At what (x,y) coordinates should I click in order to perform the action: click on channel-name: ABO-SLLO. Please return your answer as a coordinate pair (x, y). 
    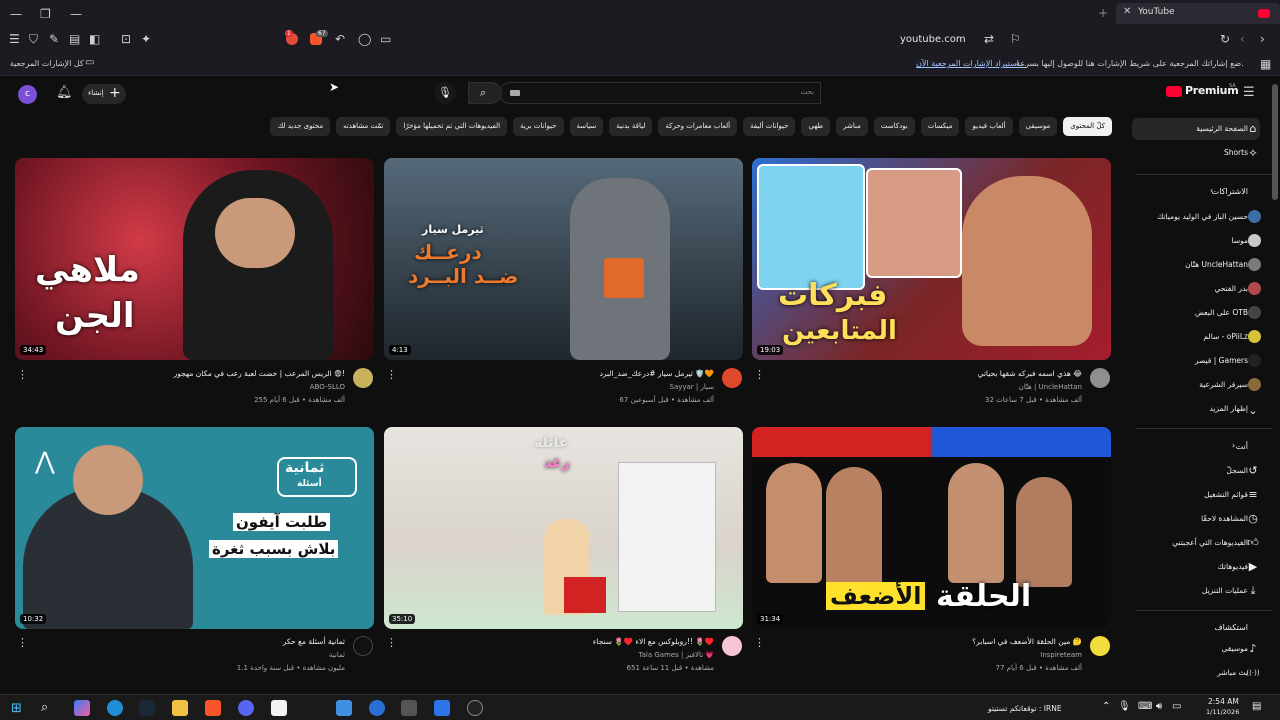
    Looking at the image, I should click on (327, 387).